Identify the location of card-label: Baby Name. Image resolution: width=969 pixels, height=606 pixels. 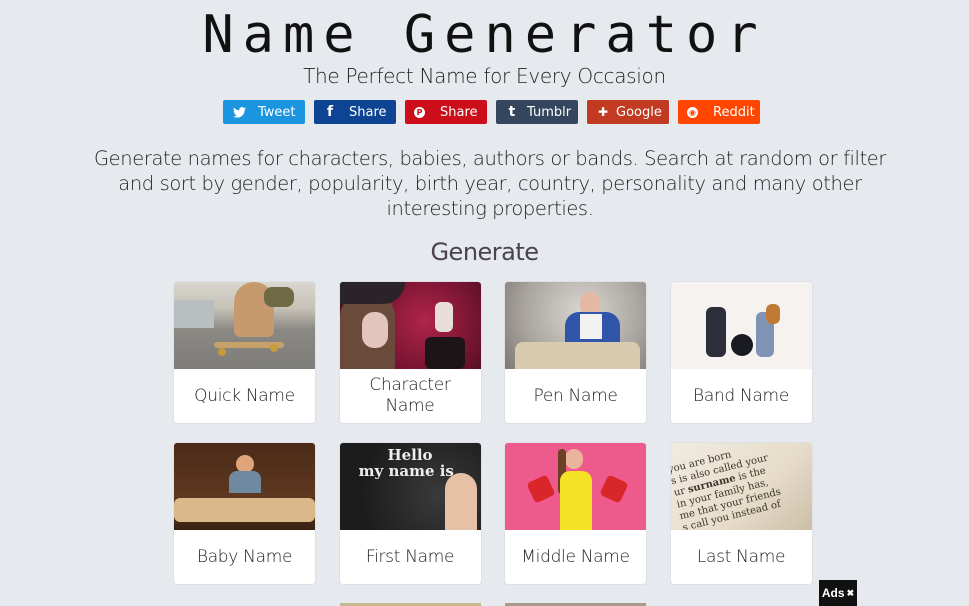
(244, 556).